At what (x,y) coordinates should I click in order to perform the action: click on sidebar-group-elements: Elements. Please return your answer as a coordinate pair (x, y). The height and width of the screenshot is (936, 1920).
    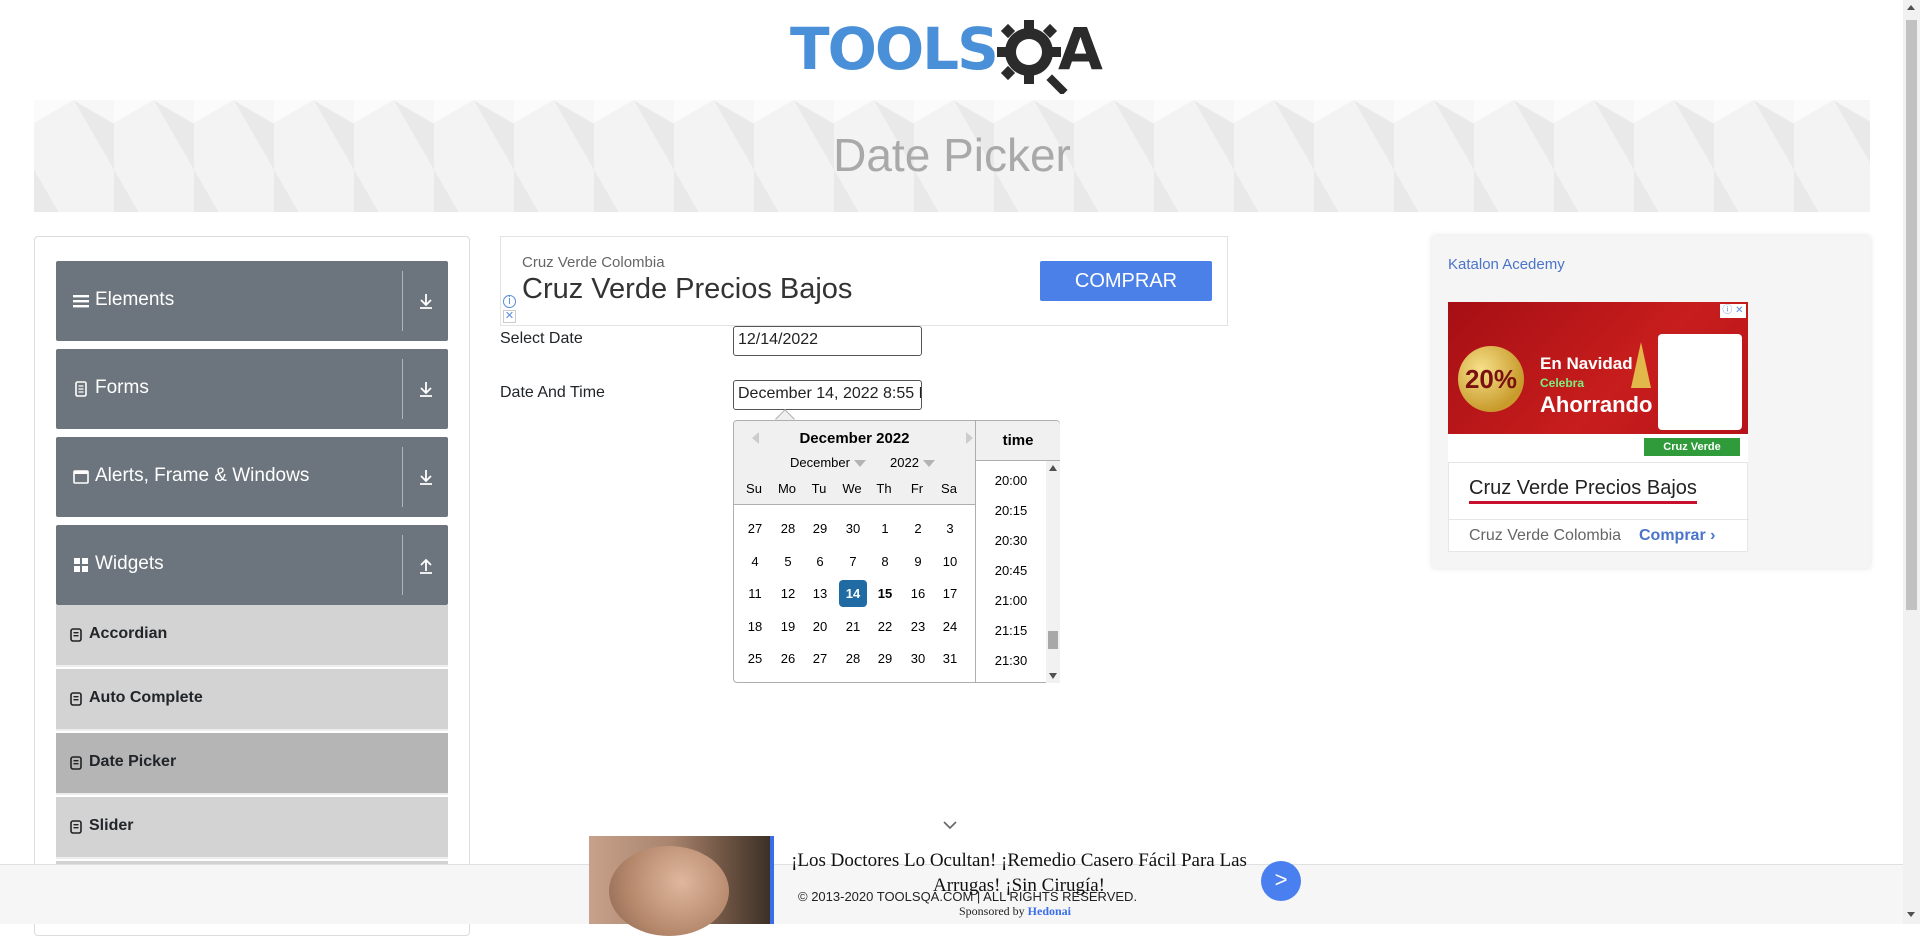
    Looking at the image, I should click on (252, 301).